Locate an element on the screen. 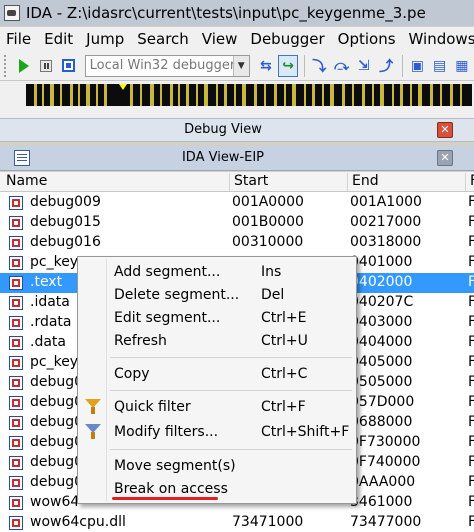  navigation-band-area is located at coordinates (237, 95).